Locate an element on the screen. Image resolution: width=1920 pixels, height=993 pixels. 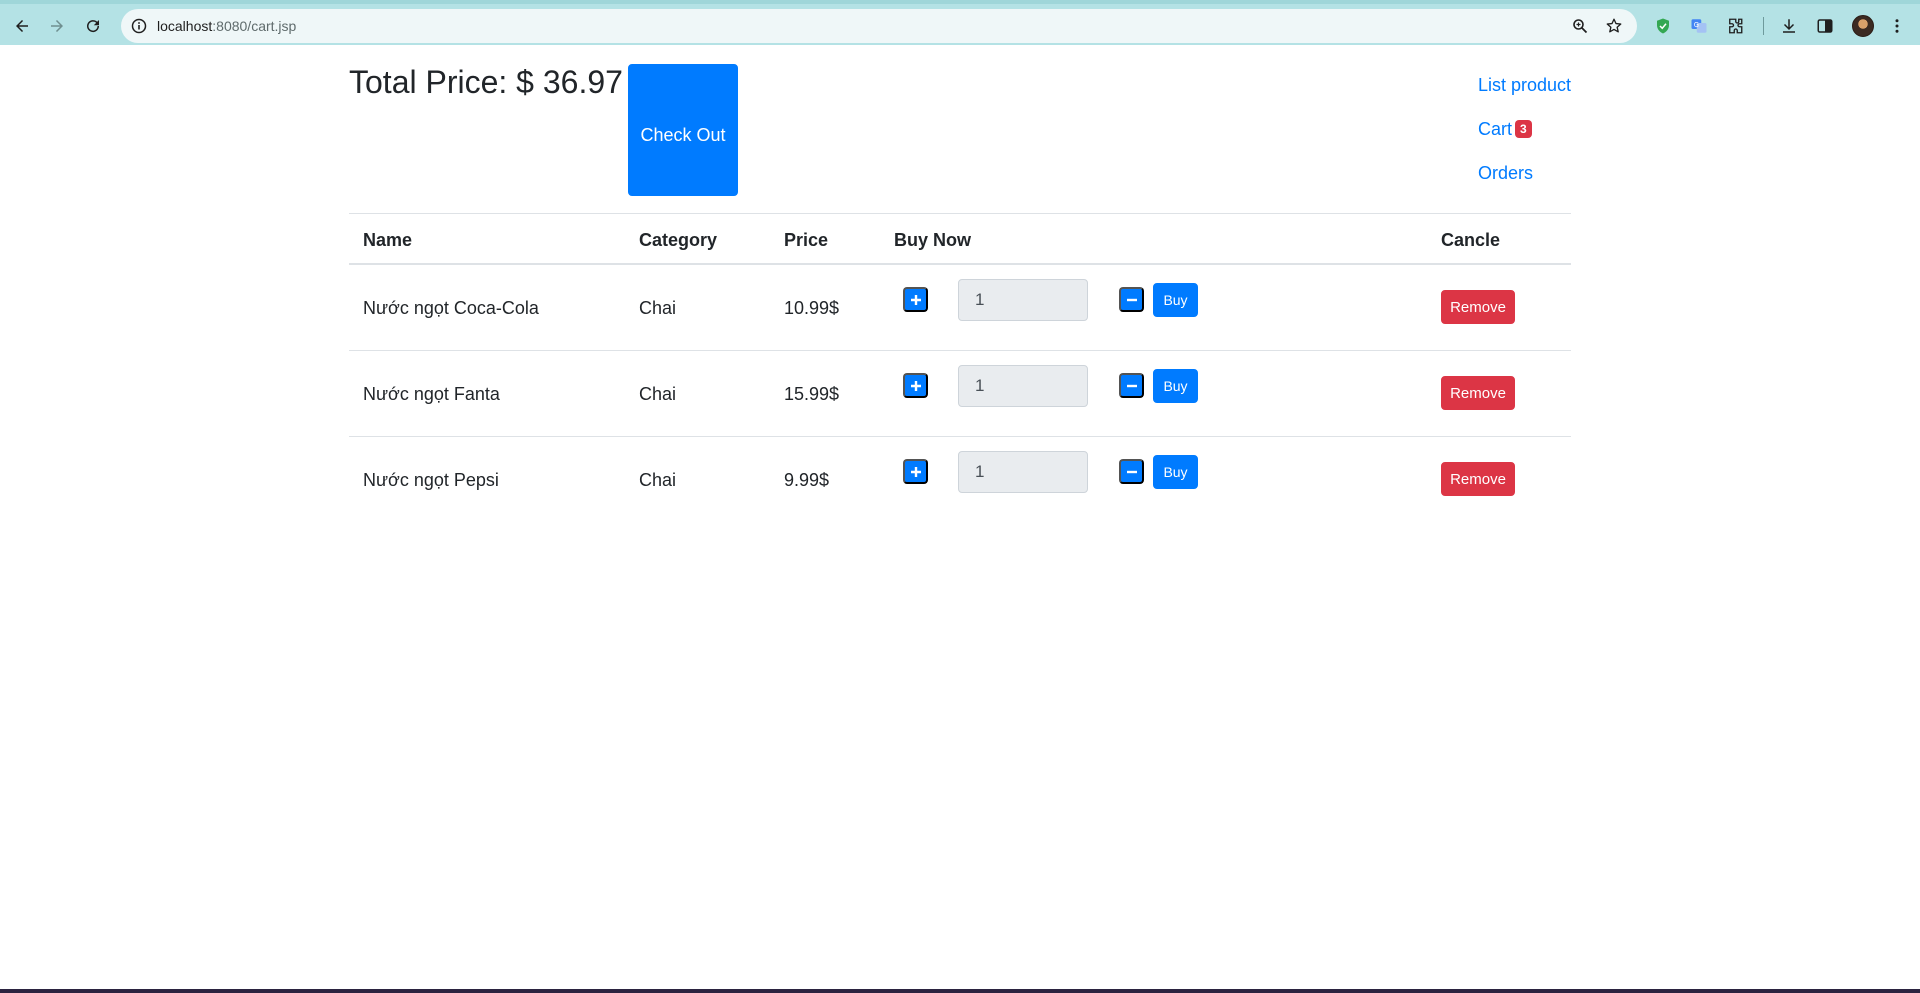
nav-cart-label: Cart is located at coordinates (1495, 129).